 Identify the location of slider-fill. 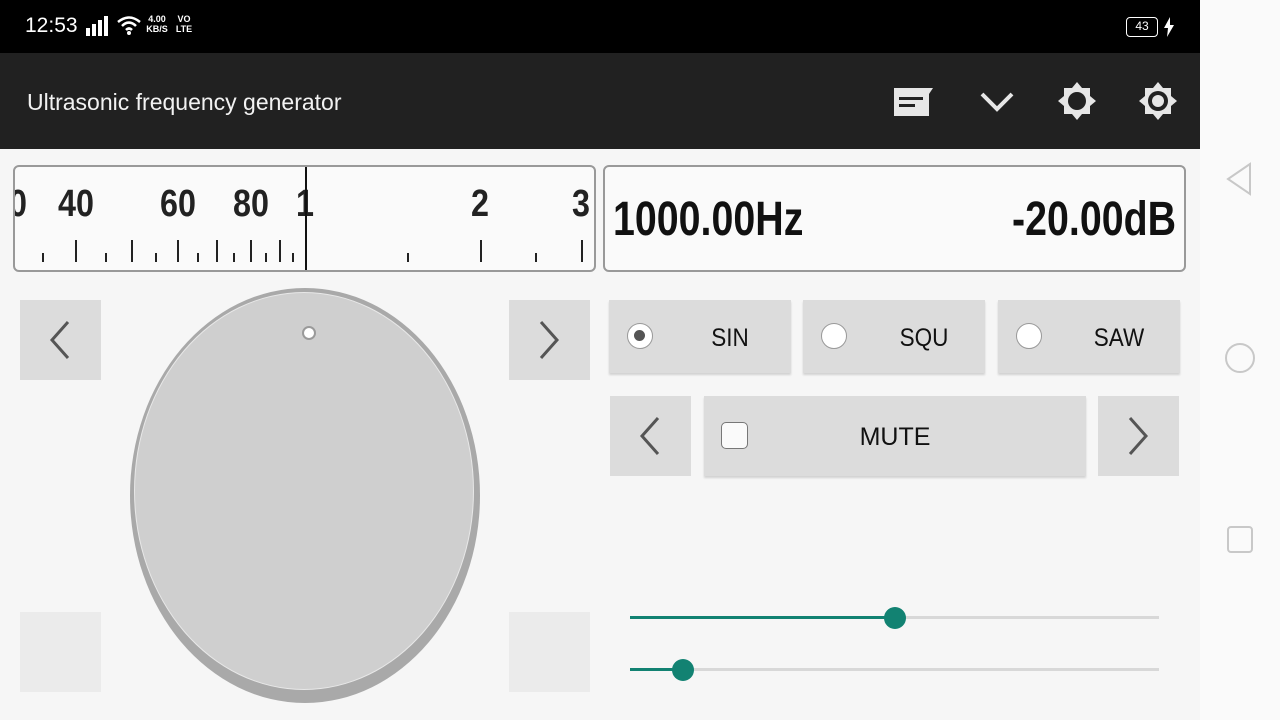
(762, 617).